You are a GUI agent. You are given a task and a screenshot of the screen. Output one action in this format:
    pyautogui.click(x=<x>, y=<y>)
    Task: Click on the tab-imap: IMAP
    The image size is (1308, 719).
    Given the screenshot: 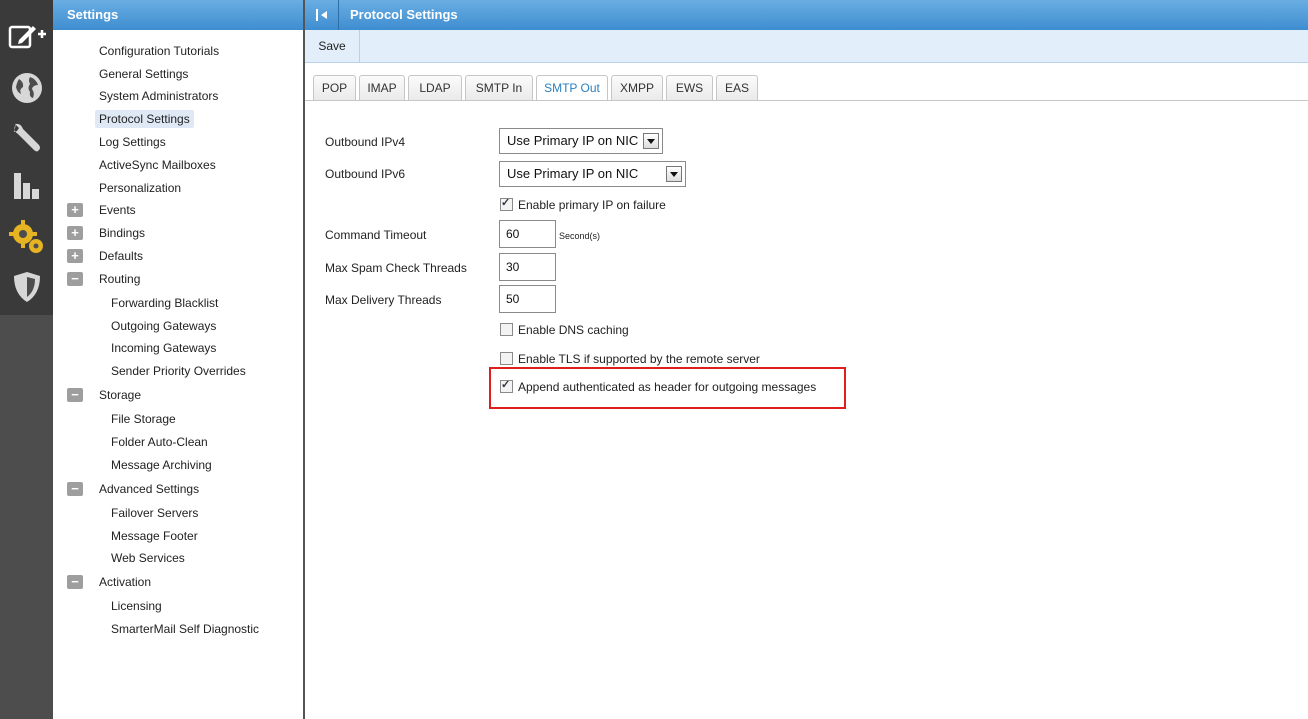 What is the action you would take?
    pyautogui.click(x=382, y=87)
    